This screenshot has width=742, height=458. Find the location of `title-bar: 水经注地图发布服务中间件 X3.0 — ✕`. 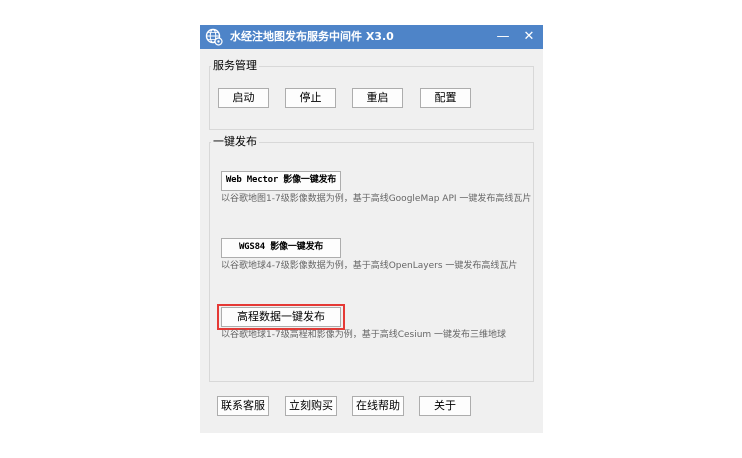

title-bar: 水经注地图发布服务中间件 X3.0 — ✕ is located at coordinates (371, 37).